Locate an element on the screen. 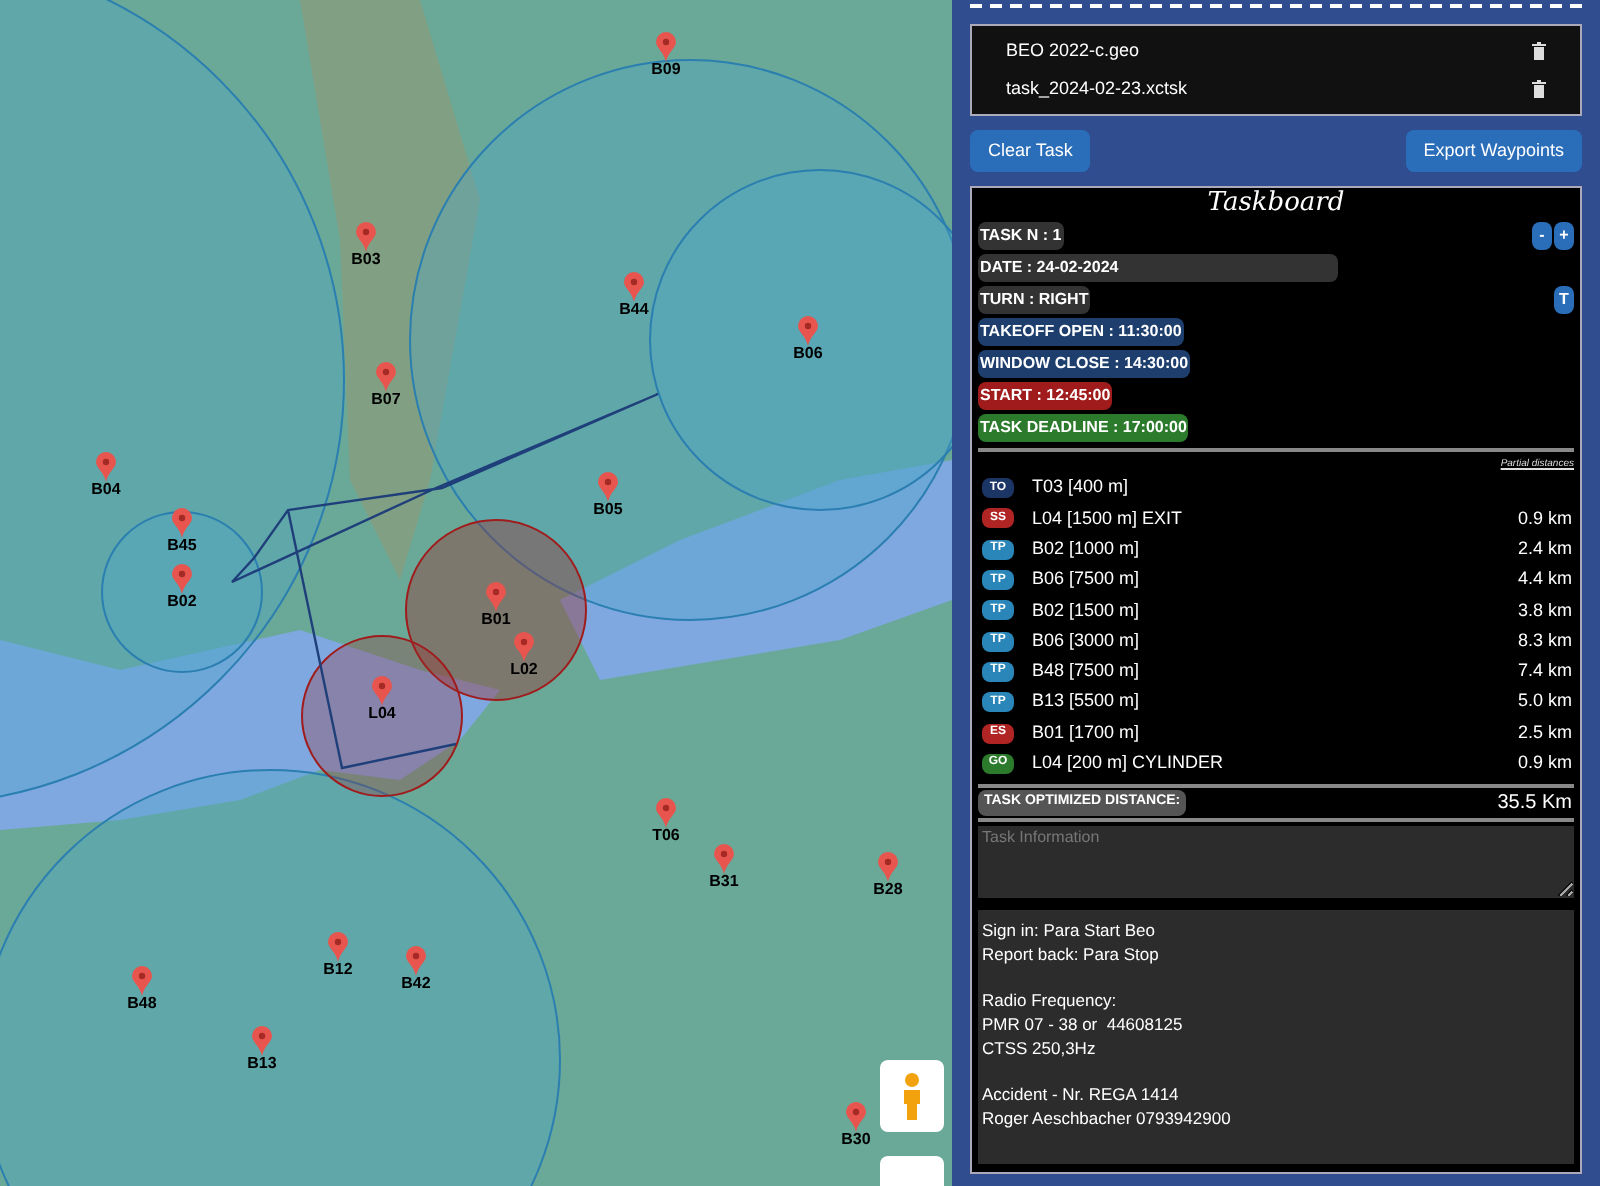  street-view-button is located at coordinates (912, 1096).